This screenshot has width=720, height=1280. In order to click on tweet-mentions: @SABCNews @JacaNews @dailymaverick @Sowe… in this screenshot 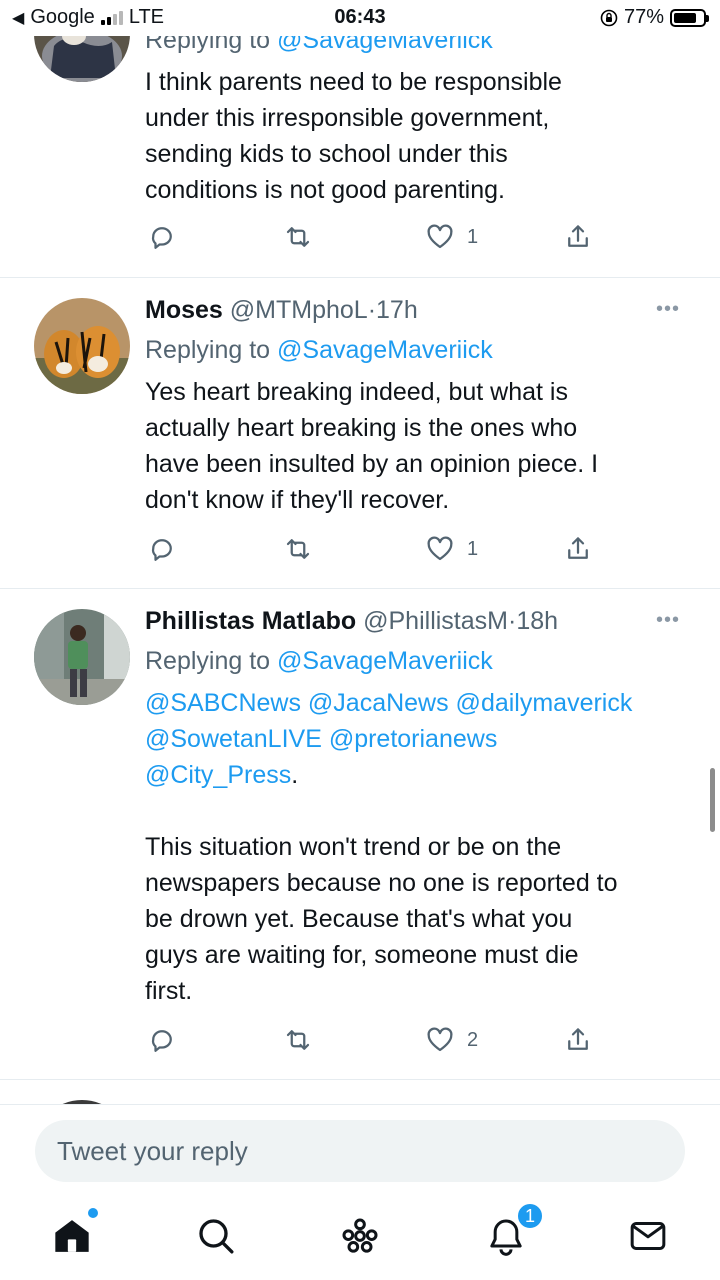, I will do `click(412, 739)`.